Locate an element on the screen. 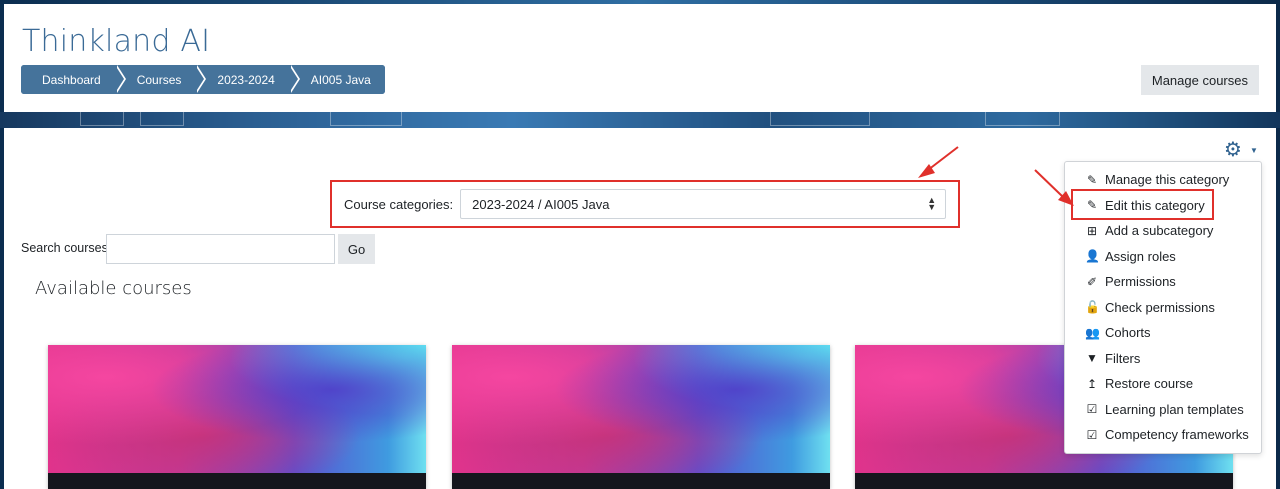 Image resolution: width=1280 pixels, height=489 pixels. breadcrumb-2023-2024: 2023-2024 is located at coordinates (248, 79).